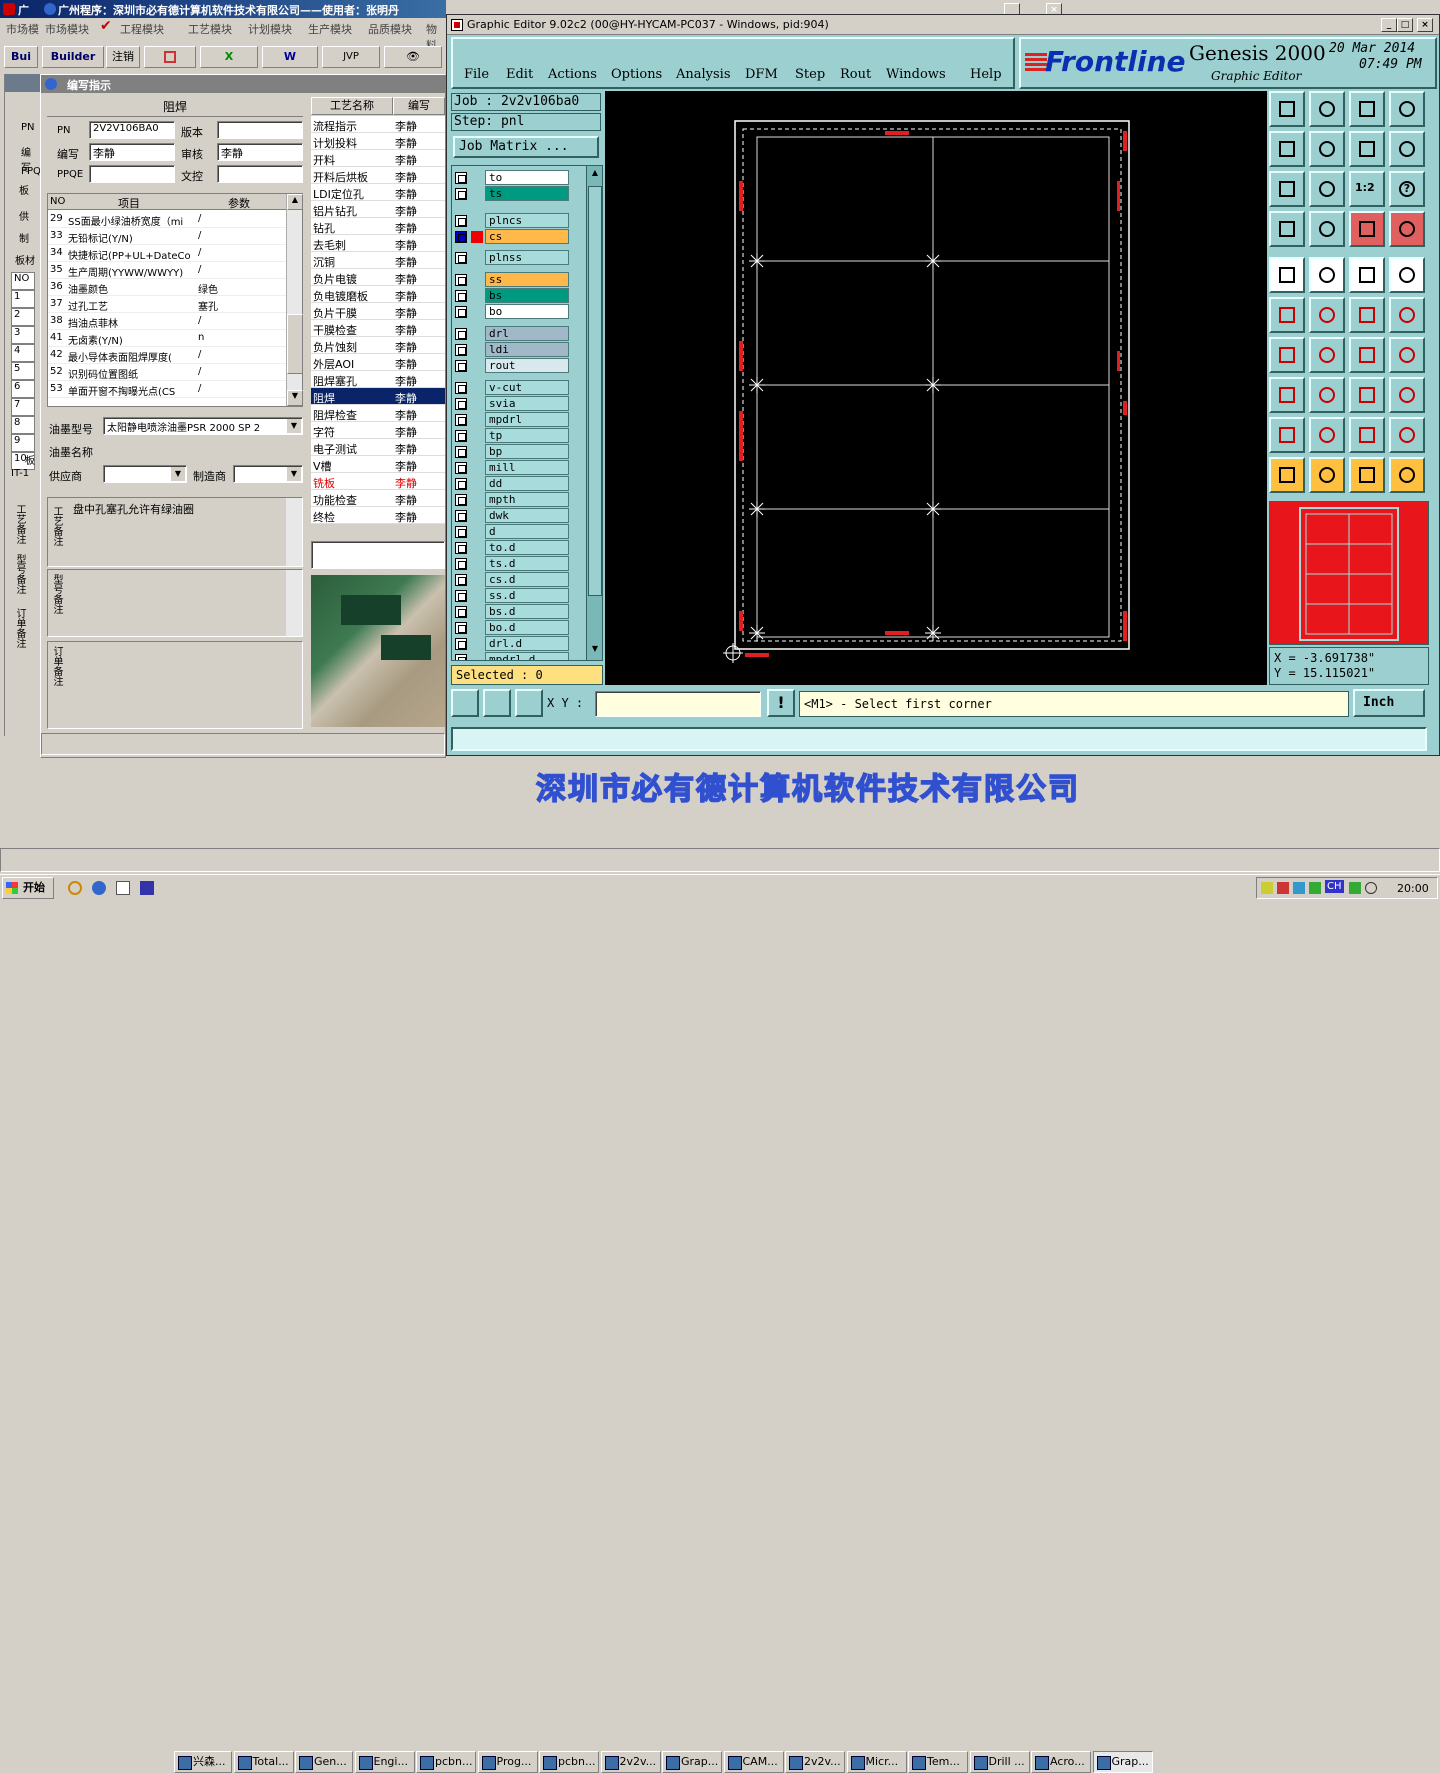 This screenshot has height=1773, width=1440. What do you see at coordinates (518, 532) in the screenshot?
I see `layer-row: d` at bounding box center [518, 532].